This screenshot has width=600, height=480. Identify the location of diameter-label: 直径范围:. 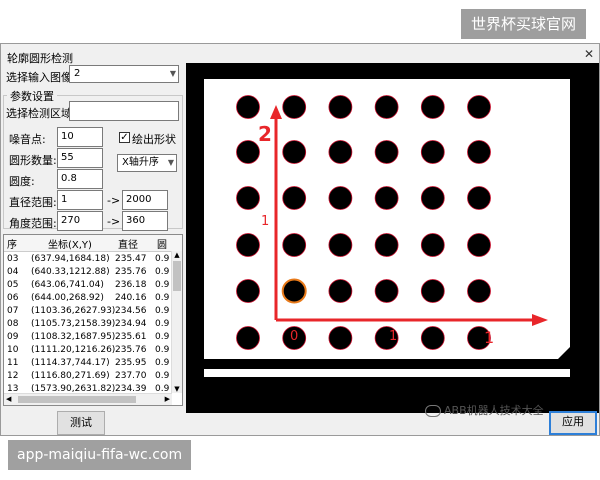
(33, 202).